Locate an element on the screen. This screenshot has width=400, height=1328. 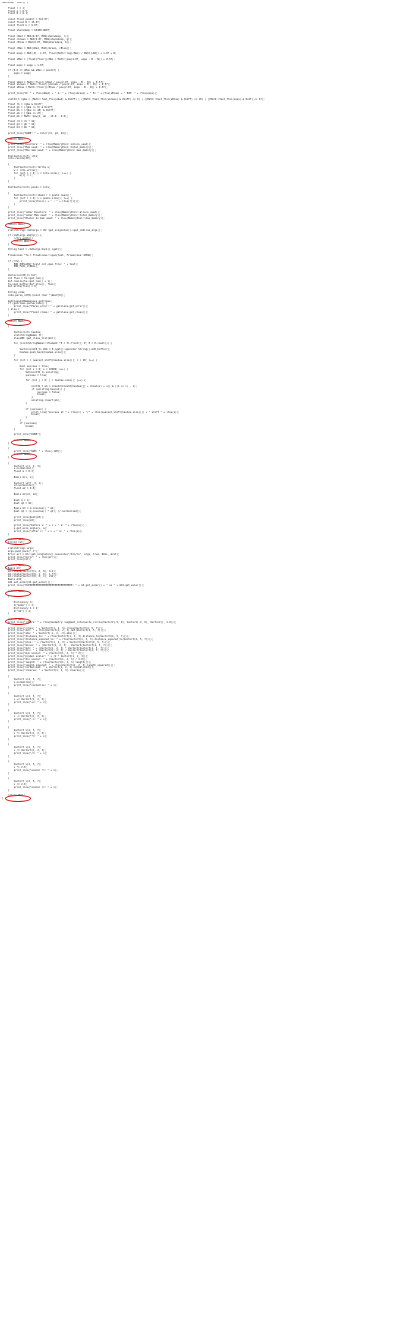
code-line: } is located at coordinates (3, 799).